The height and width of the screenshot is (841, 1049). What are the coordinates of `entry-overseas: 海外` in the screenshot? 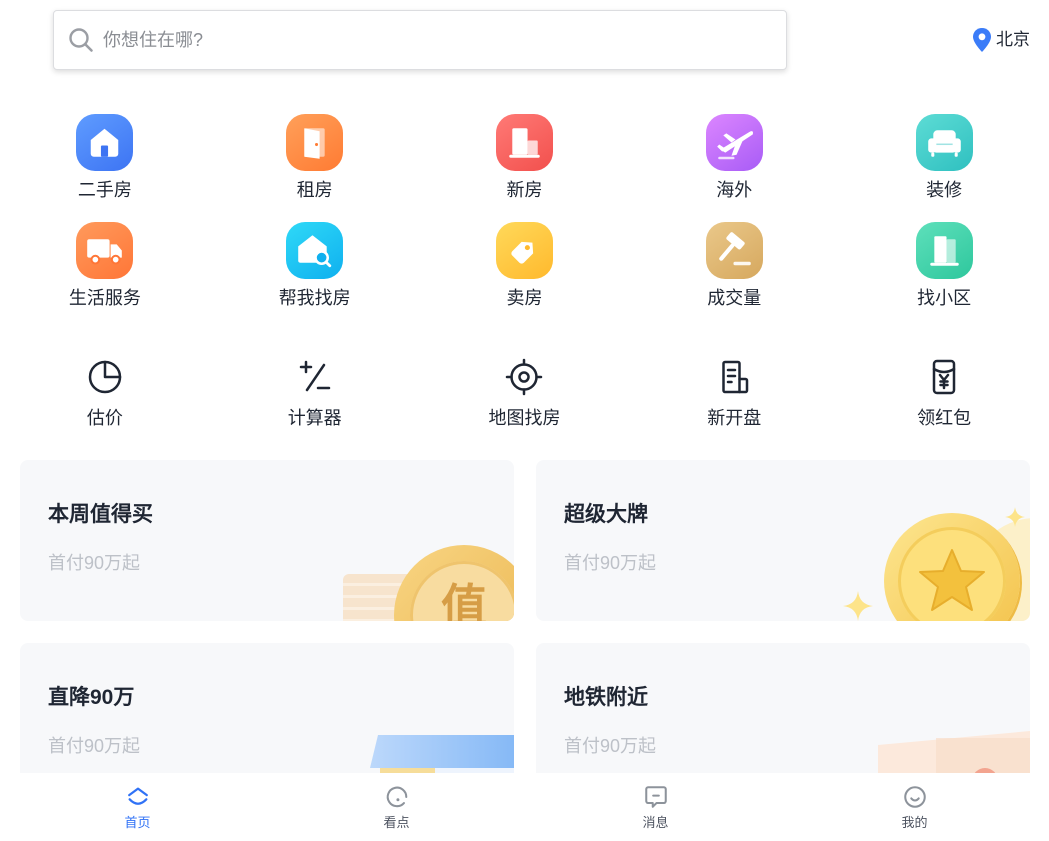 It's located at (734, 157).